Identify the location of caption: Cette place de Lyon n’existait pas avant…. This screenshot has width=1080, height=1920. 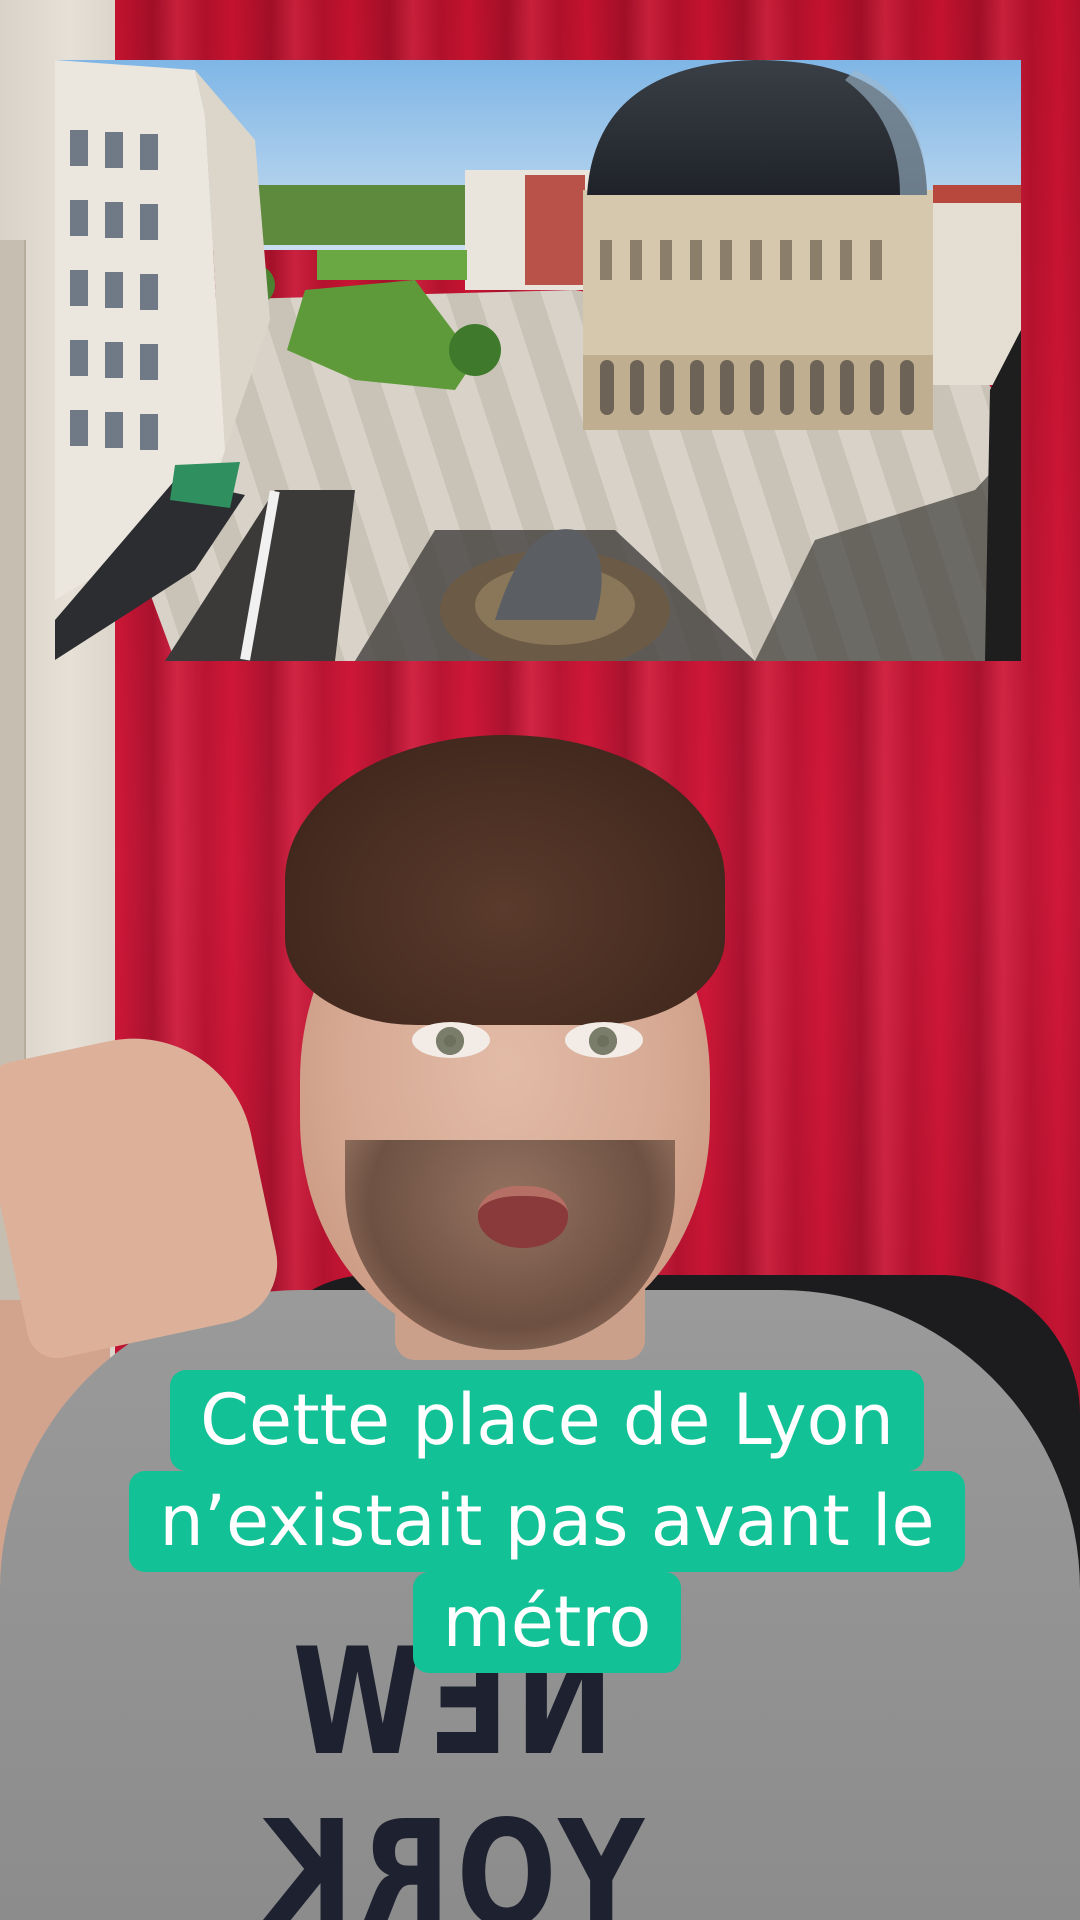
(547, 1521).